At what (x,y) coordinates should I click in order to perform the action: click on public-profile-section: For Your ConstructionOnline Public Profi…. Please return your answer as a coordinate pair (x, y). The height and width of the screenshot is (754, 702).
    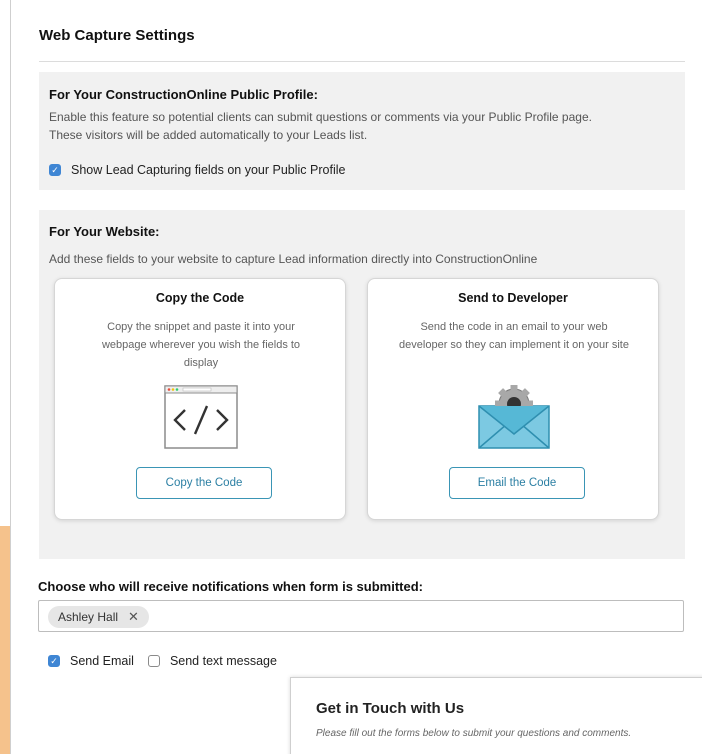
    Looking at the image, I should click on (362, 131).